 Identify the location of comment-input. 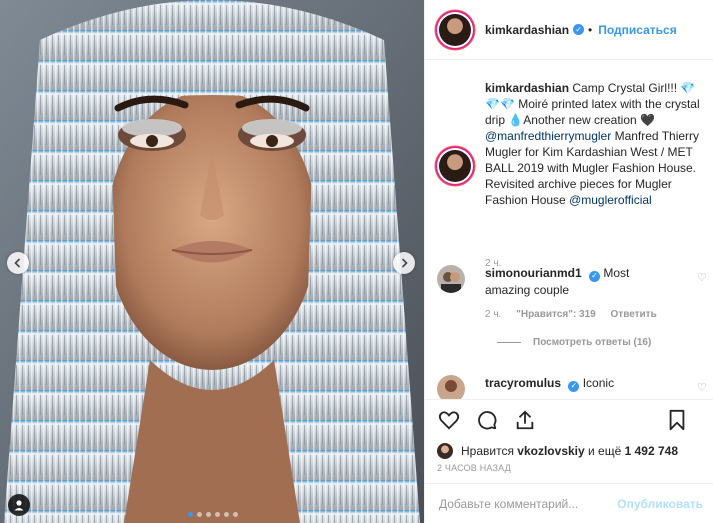
(524, 503).